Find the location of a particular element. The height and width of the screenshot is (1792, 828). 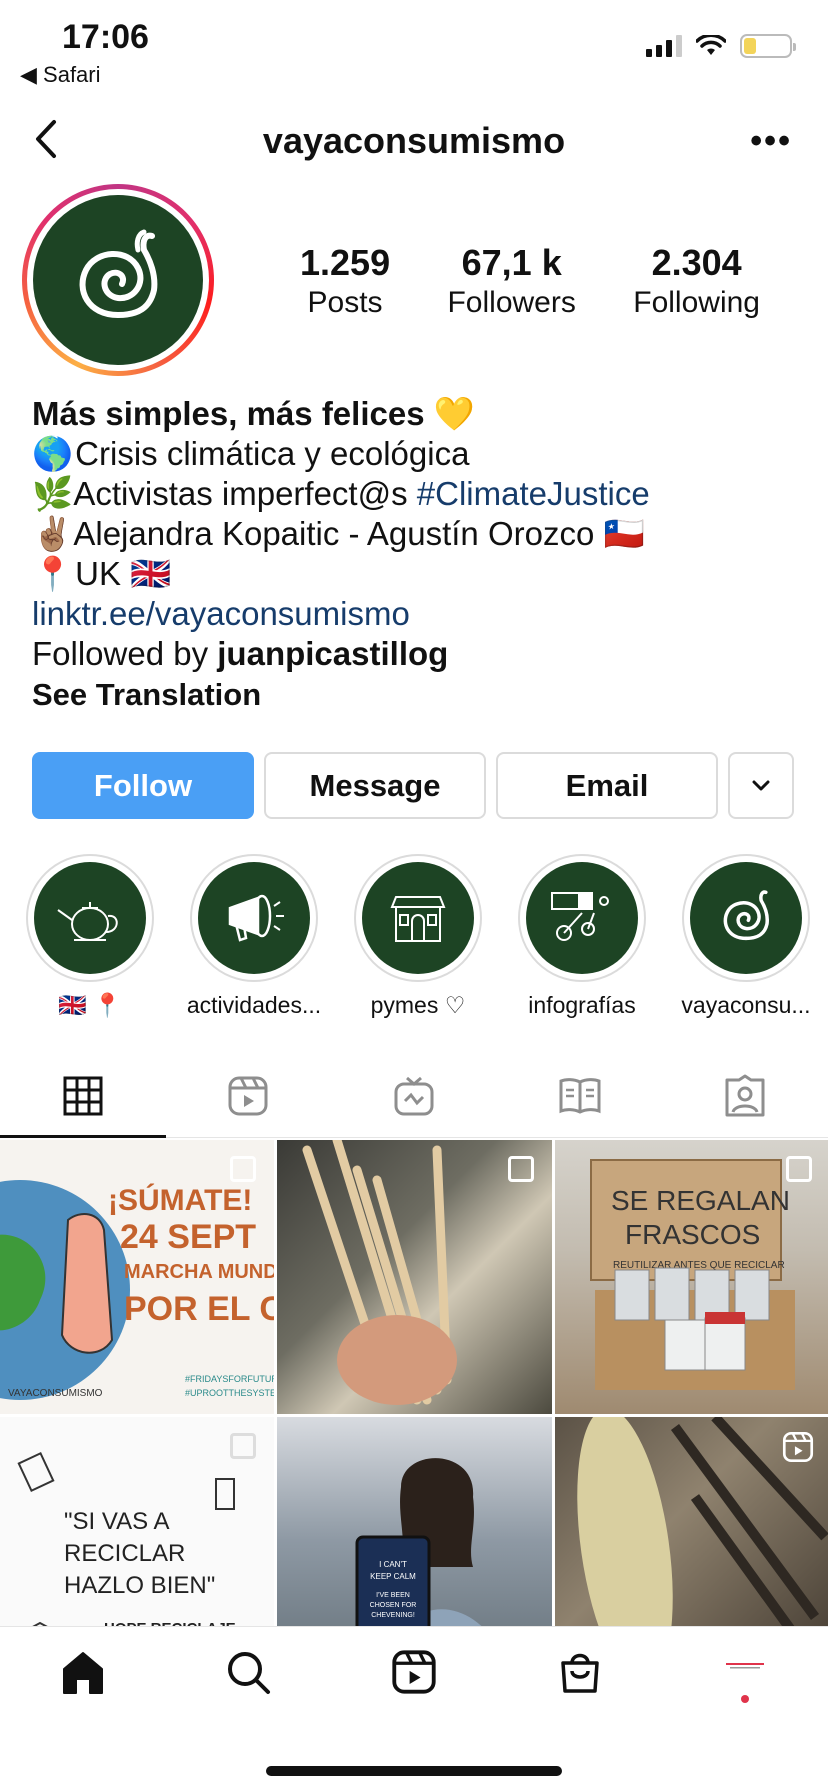

shop-icon is located at coordinates (418, 919).